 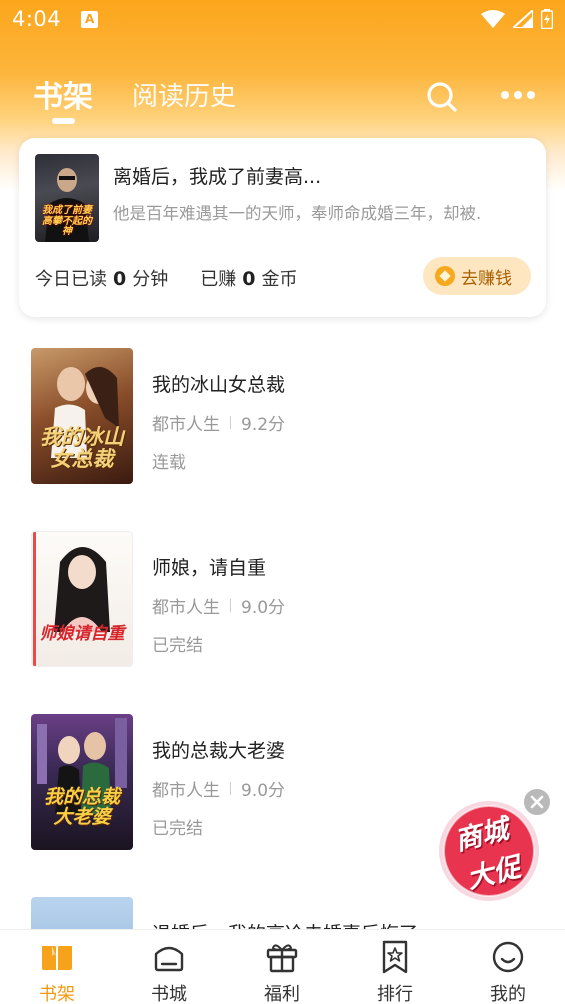 What do you see at coordinates (493, 19) in the screenshot?
I see `wifi-icon` at bounding box center [493, 19].